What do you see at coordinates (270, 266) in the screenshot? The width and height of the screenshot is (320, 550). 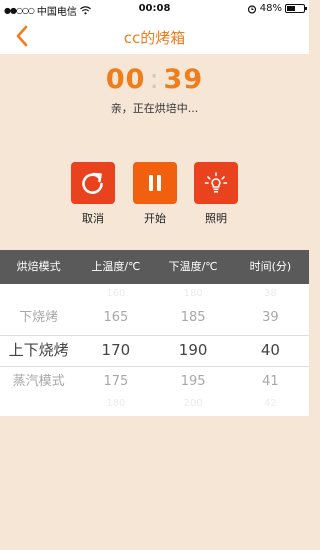 I see `header-time: 时间(分)` at bounding box center [270, 266].